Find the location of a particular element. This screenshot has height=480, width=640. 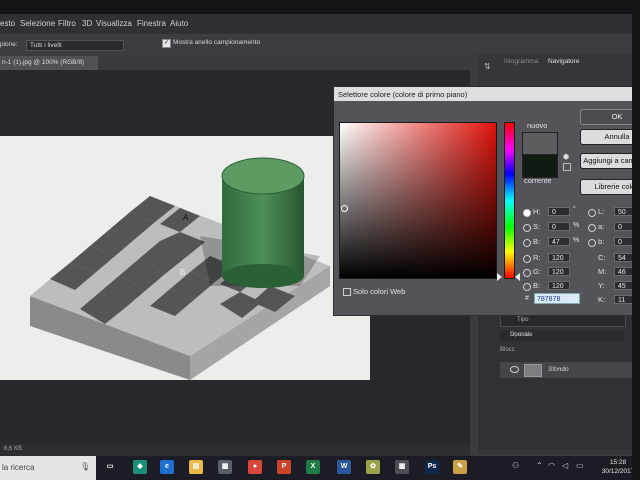

web-colors-only-checkbox is located at coordinates (347, 292).